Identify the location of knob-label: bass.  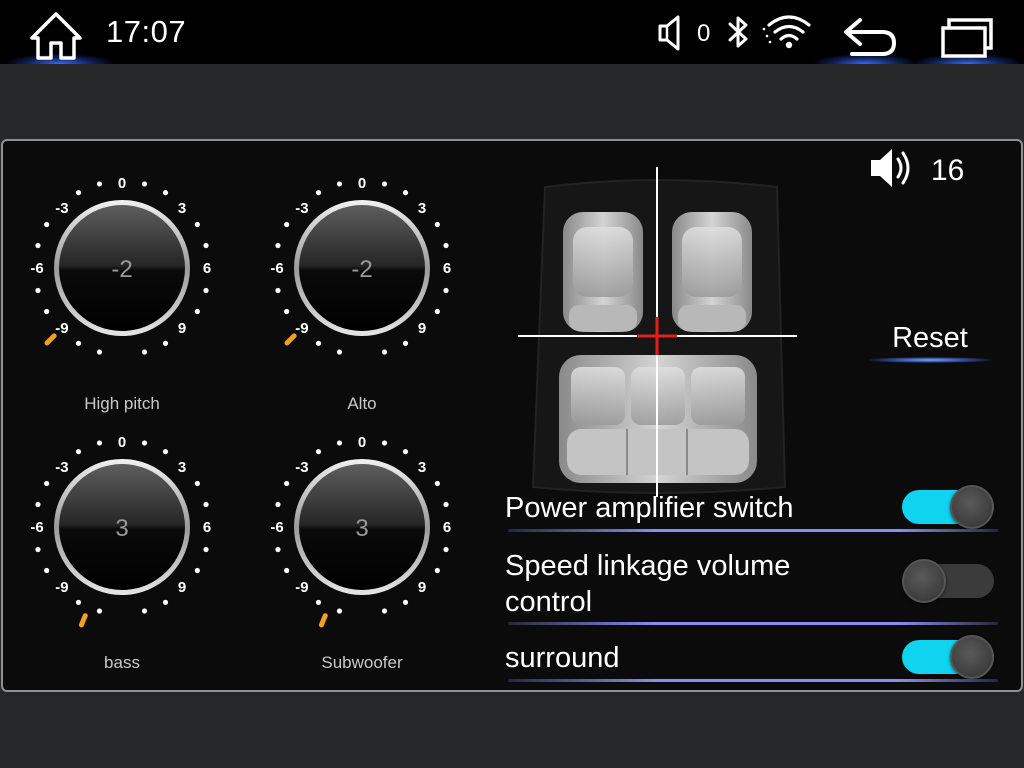
(122, 662).